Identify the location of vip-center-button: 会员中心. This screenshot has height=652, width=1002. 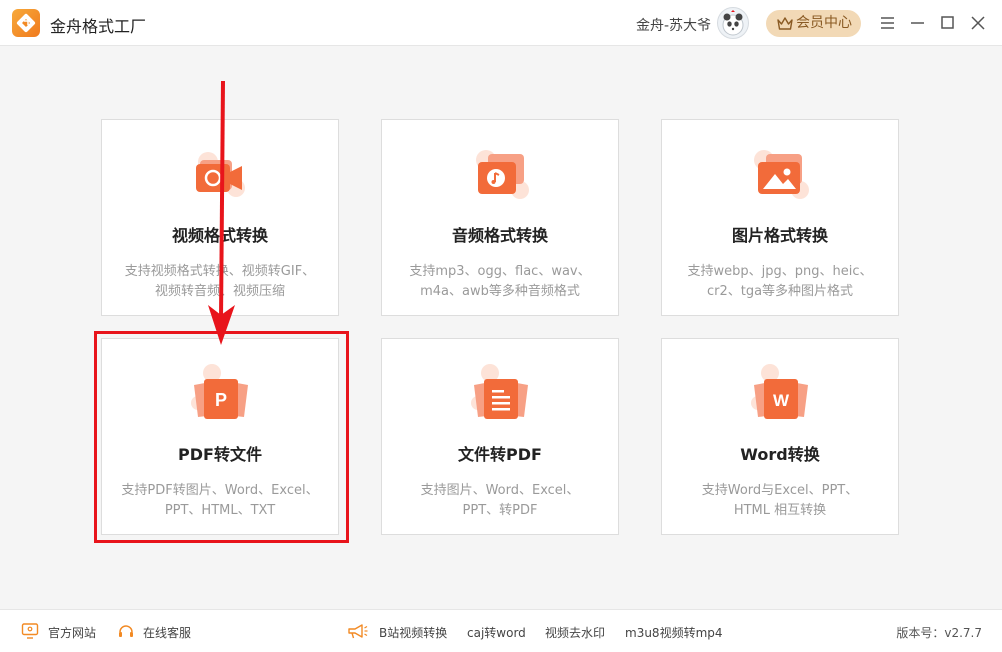
(813, 23).